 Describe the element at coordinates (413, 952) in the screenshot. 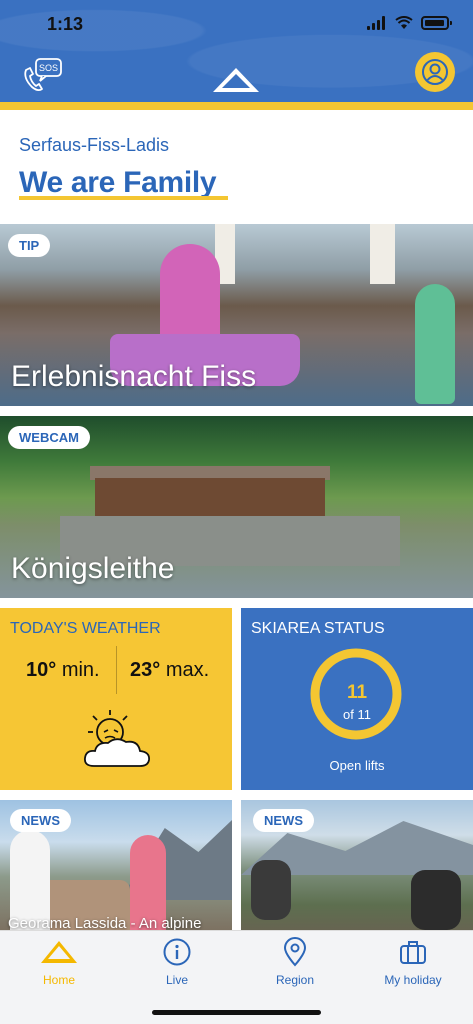

I see `suitcase-icon` at that location.